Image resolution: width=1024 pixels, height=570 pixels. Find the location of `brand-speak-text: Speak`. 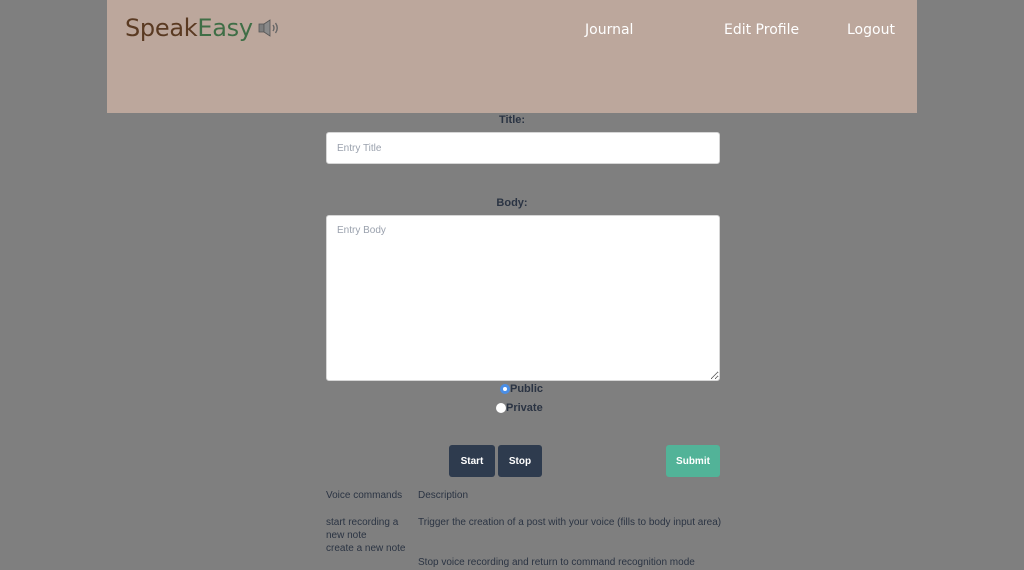

brand-speak-text: Speak is located at coordinates (161, 28).